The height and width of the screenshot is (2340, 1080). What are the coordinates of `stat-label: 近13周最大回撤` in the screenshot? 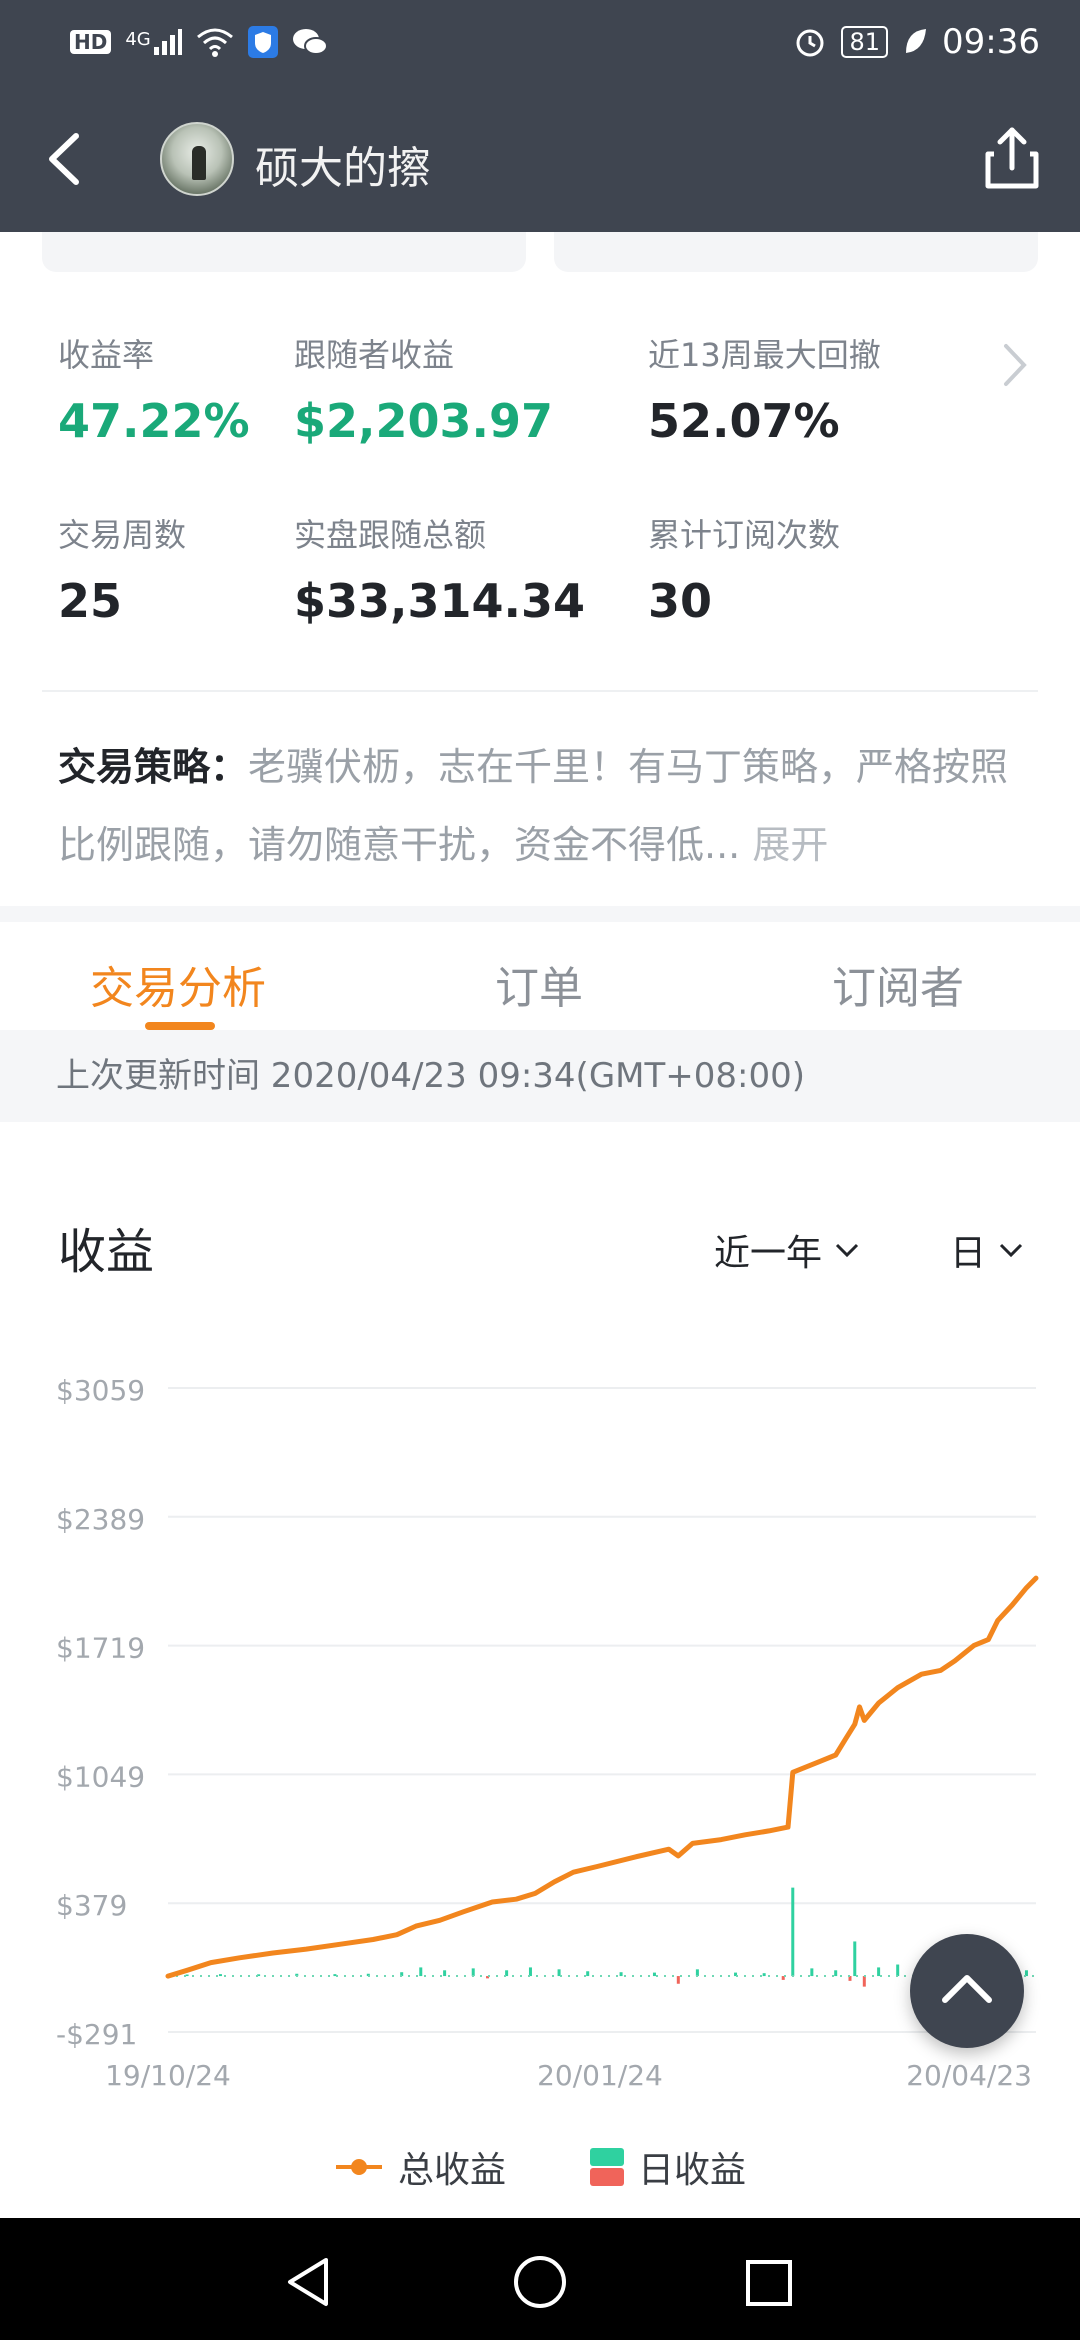 It's located at (764, 355).